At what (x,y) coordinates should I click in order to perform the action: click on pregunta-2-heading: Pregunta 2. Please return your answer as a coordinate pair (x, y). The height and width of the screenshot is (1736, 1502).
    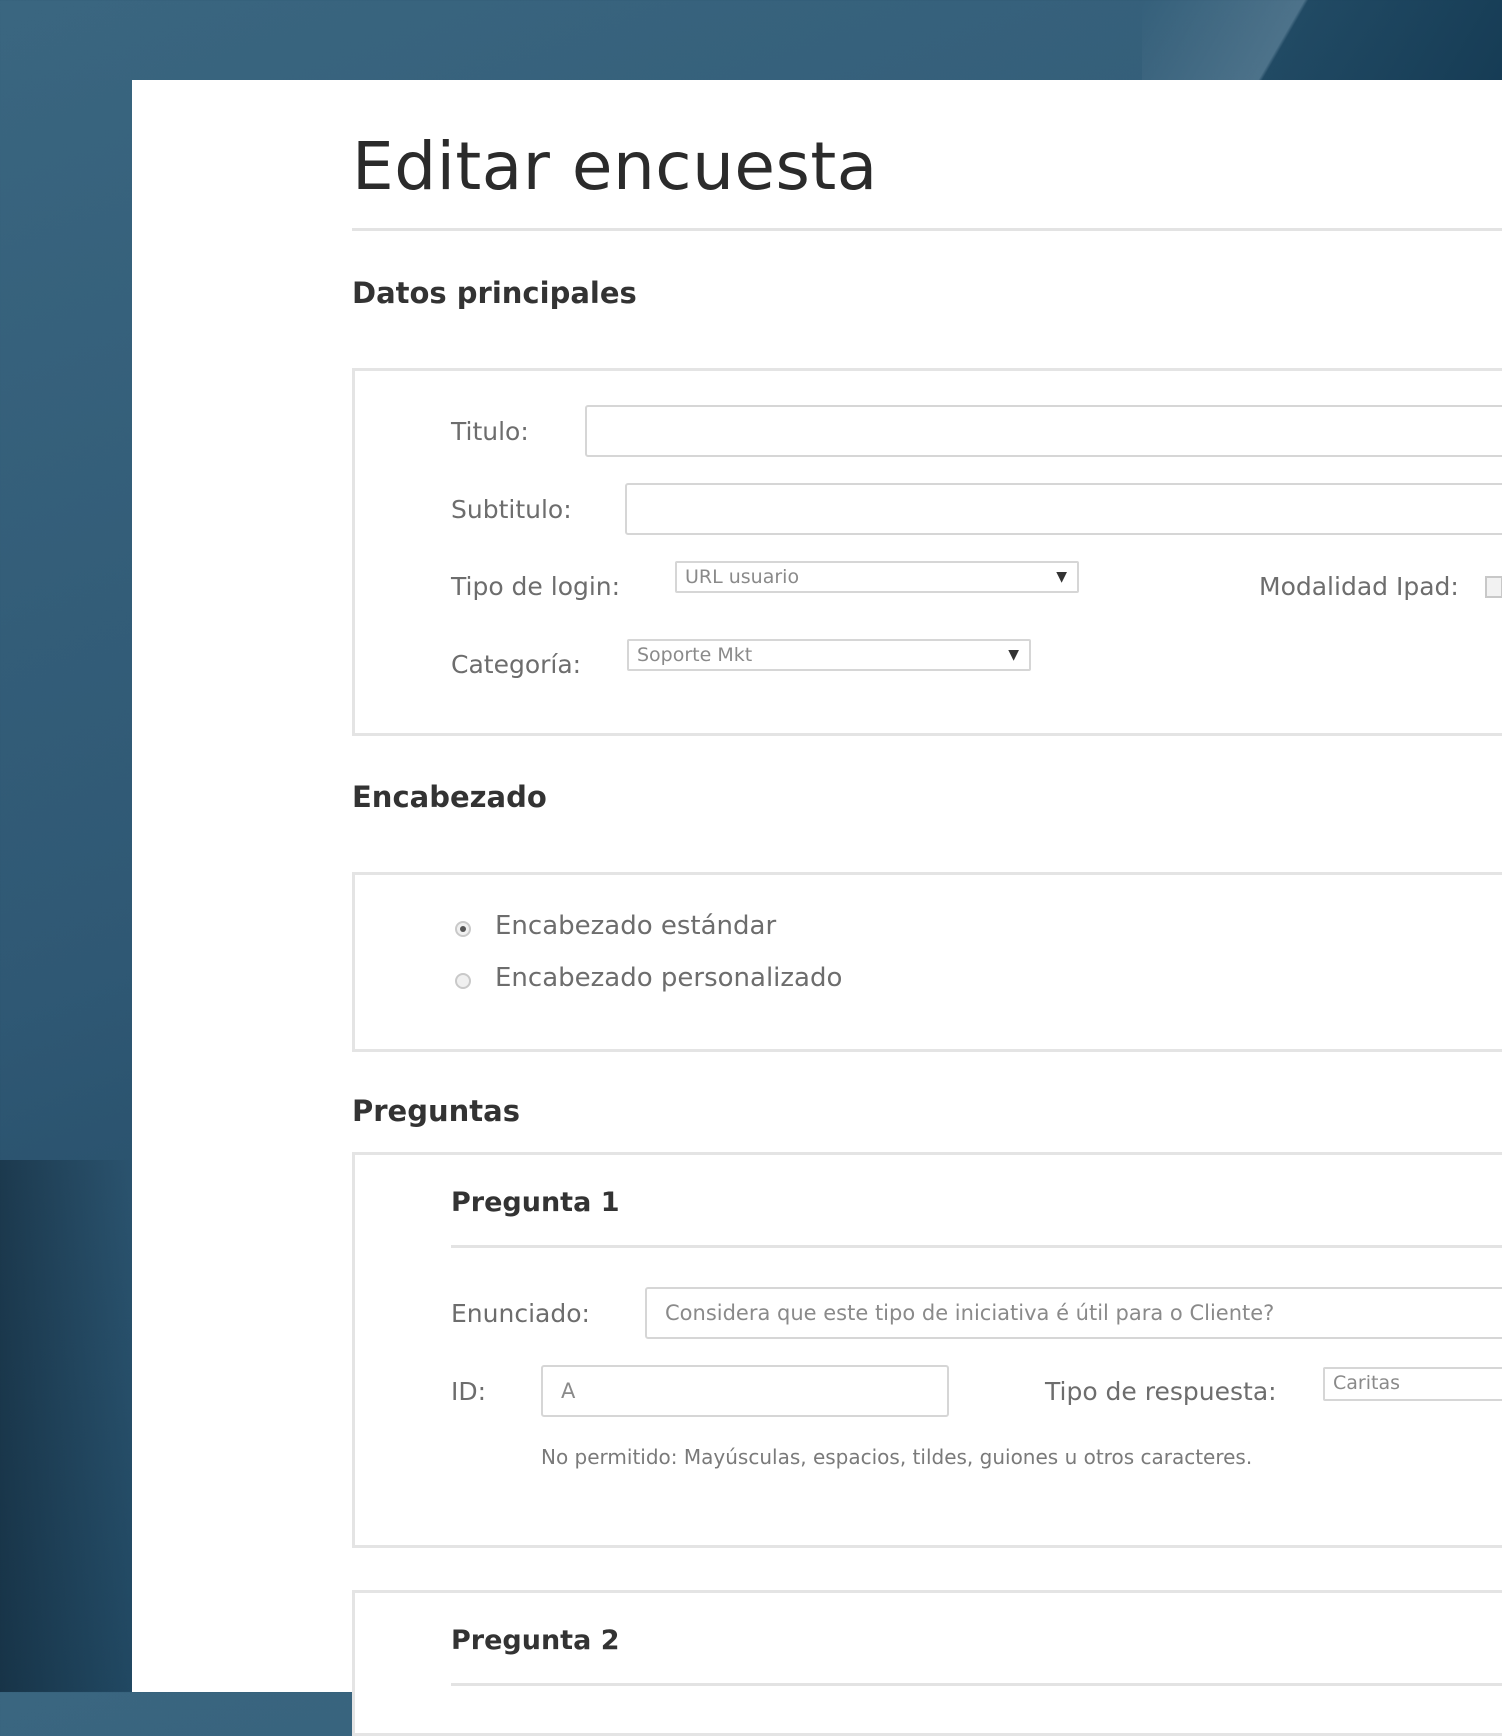
    Looking at the image, I should click on (535, 1640).